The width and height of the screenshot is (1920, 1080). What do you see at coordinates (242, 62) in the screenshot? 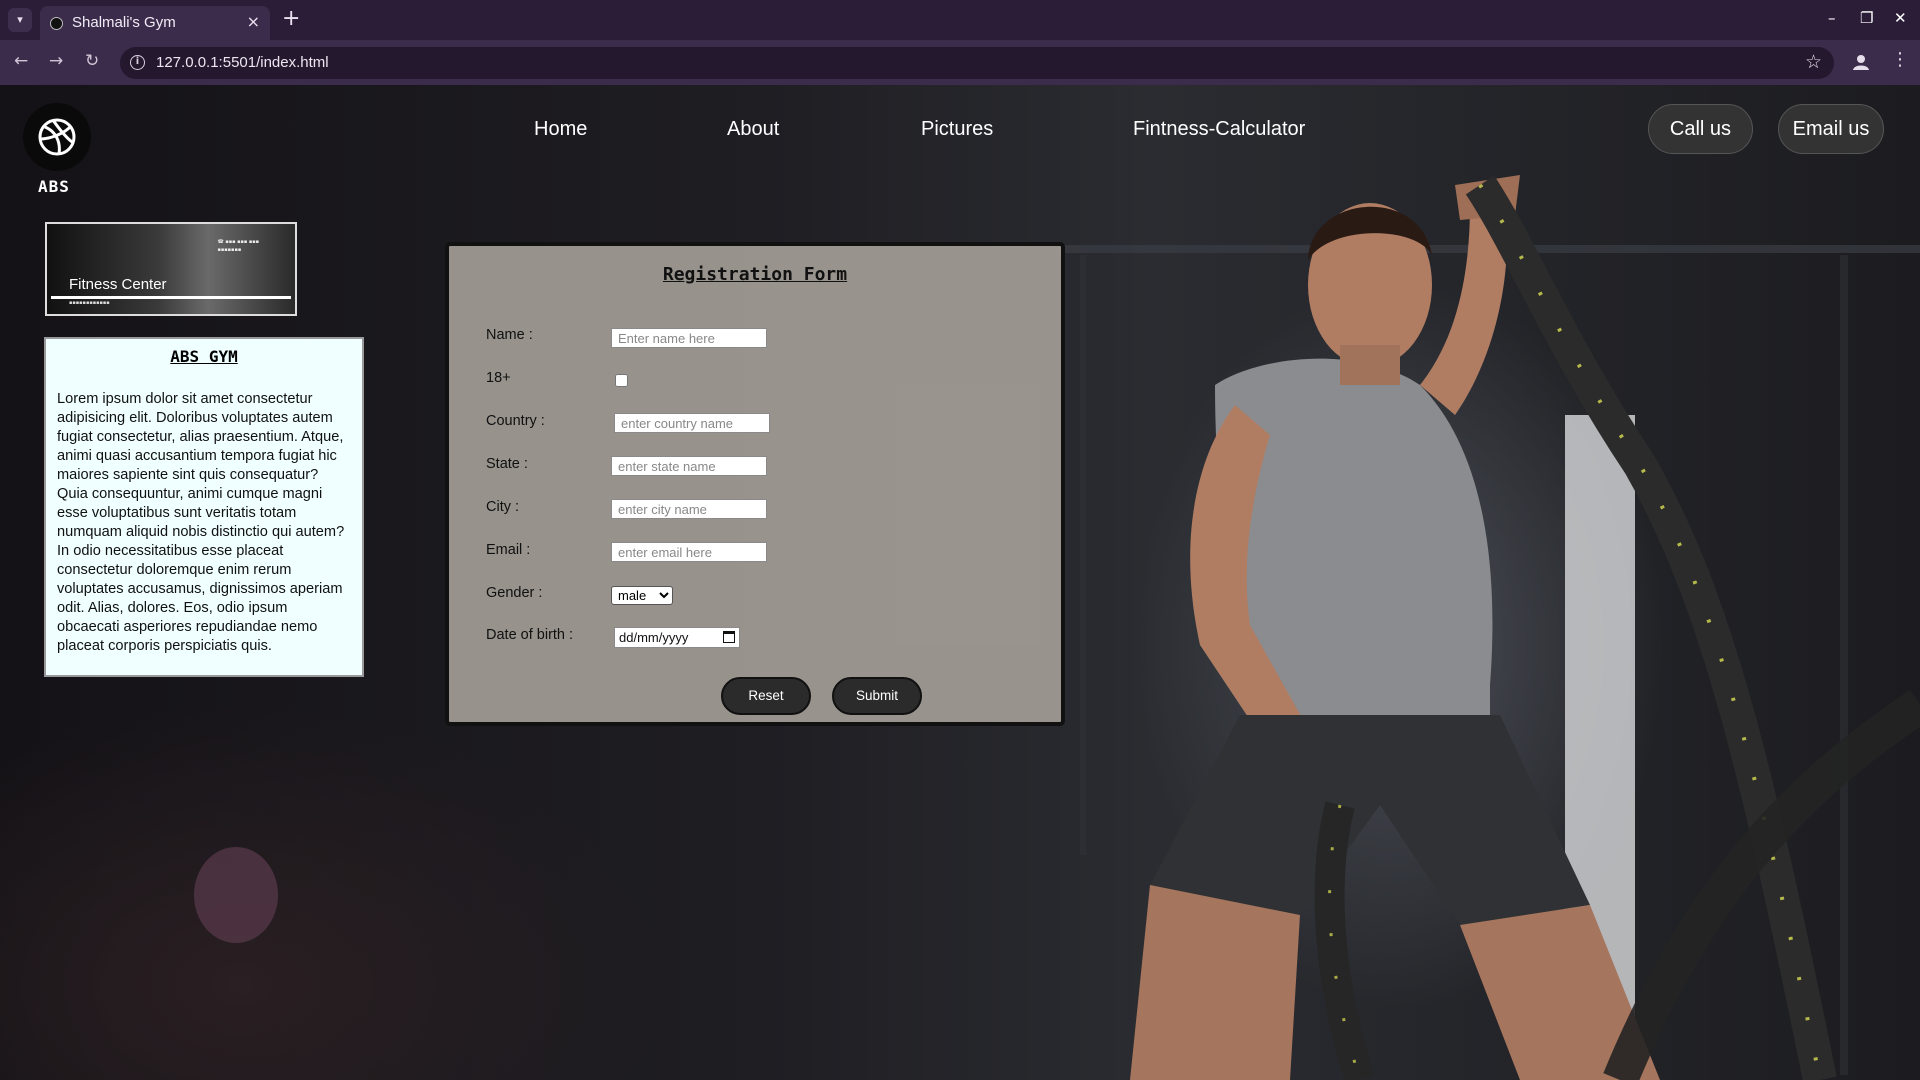
I see `url-text: 127.0.0.1:5501/index.html` at bounding box center [242, 62].